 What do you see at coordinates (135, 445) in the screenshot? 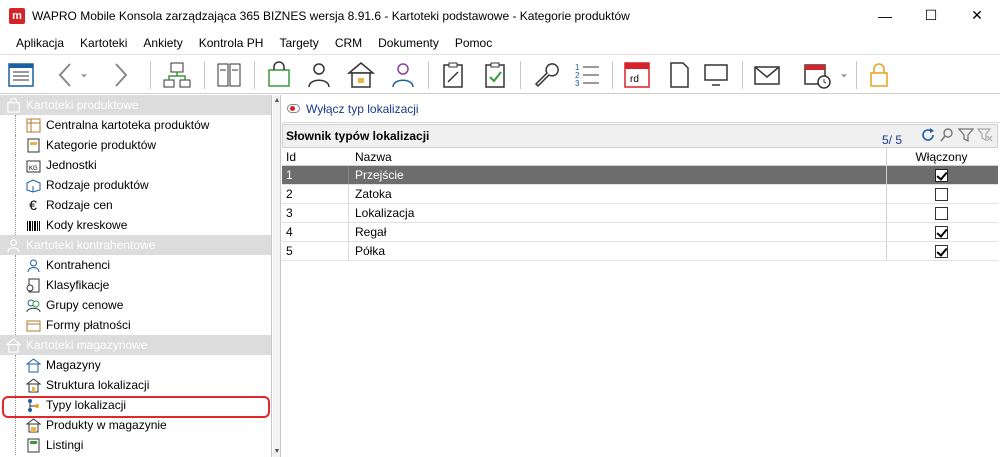
I see `sidebar-item-listingi: Listingi` at bounding box center [135, 445].